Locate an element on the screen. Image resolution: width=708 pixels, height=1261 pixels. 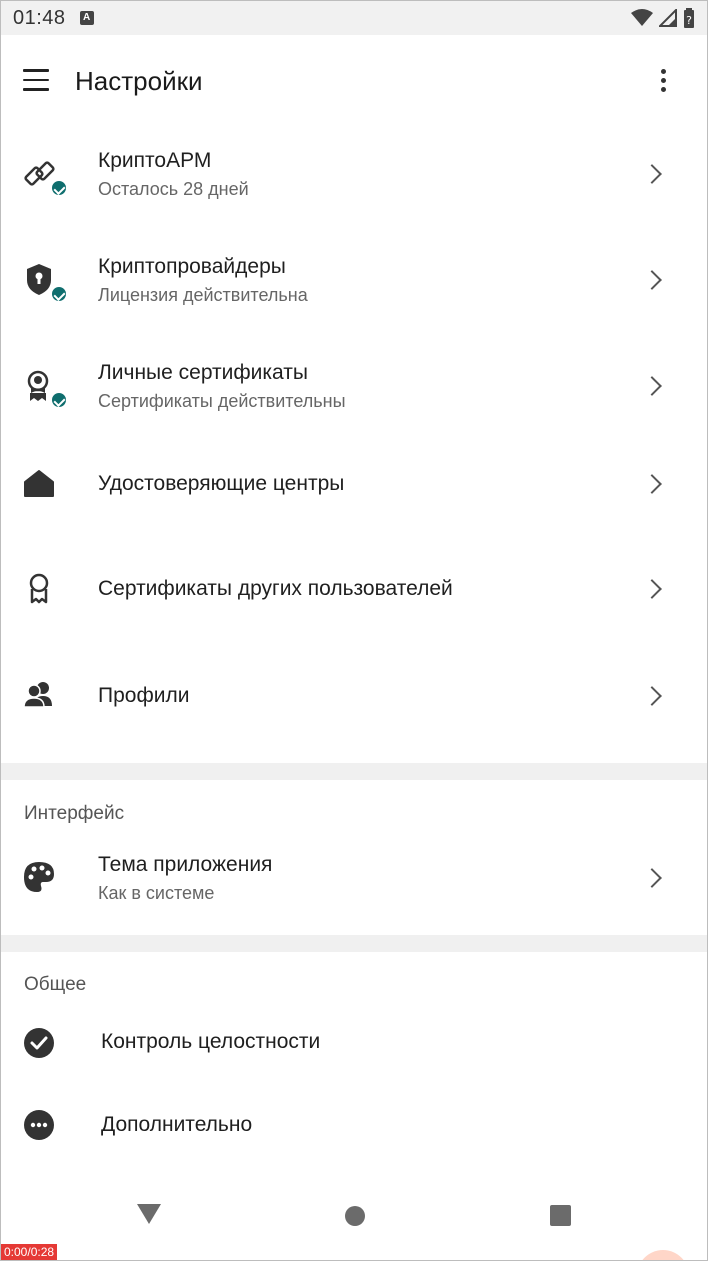
settings-item-cryptoproviders: Криптопровайдеры Лицензия действительна is located at coordinates (354, 286).